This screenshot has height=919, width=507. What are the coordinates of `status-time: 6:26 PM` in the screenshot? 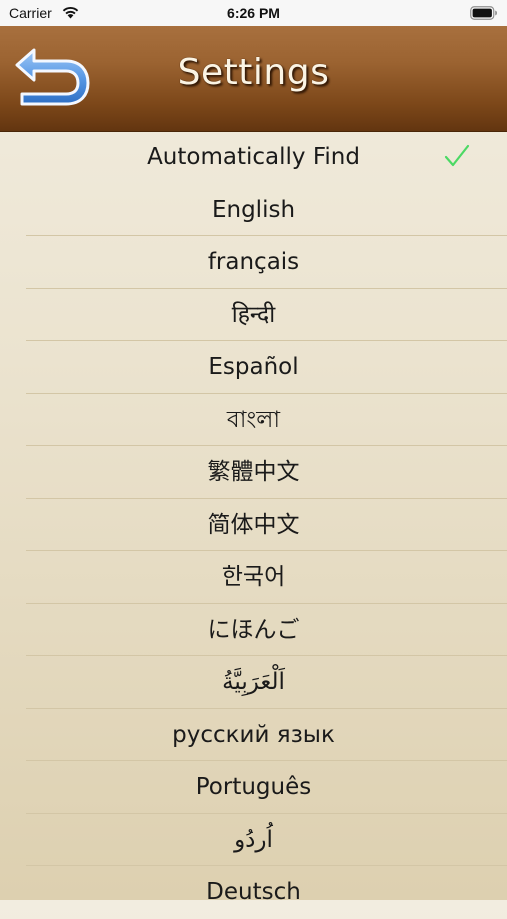 It's located at (253, 13).